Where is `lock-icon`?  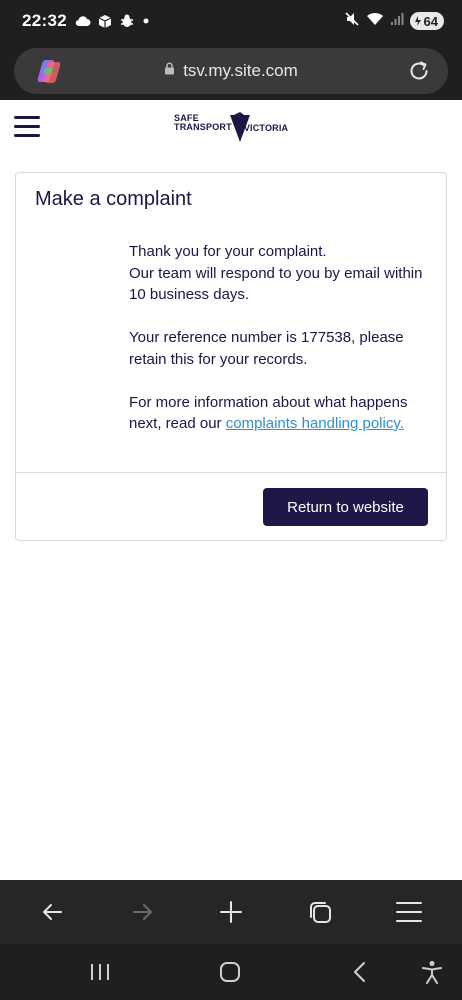 lock-icon is located at coordinates (169, 71).